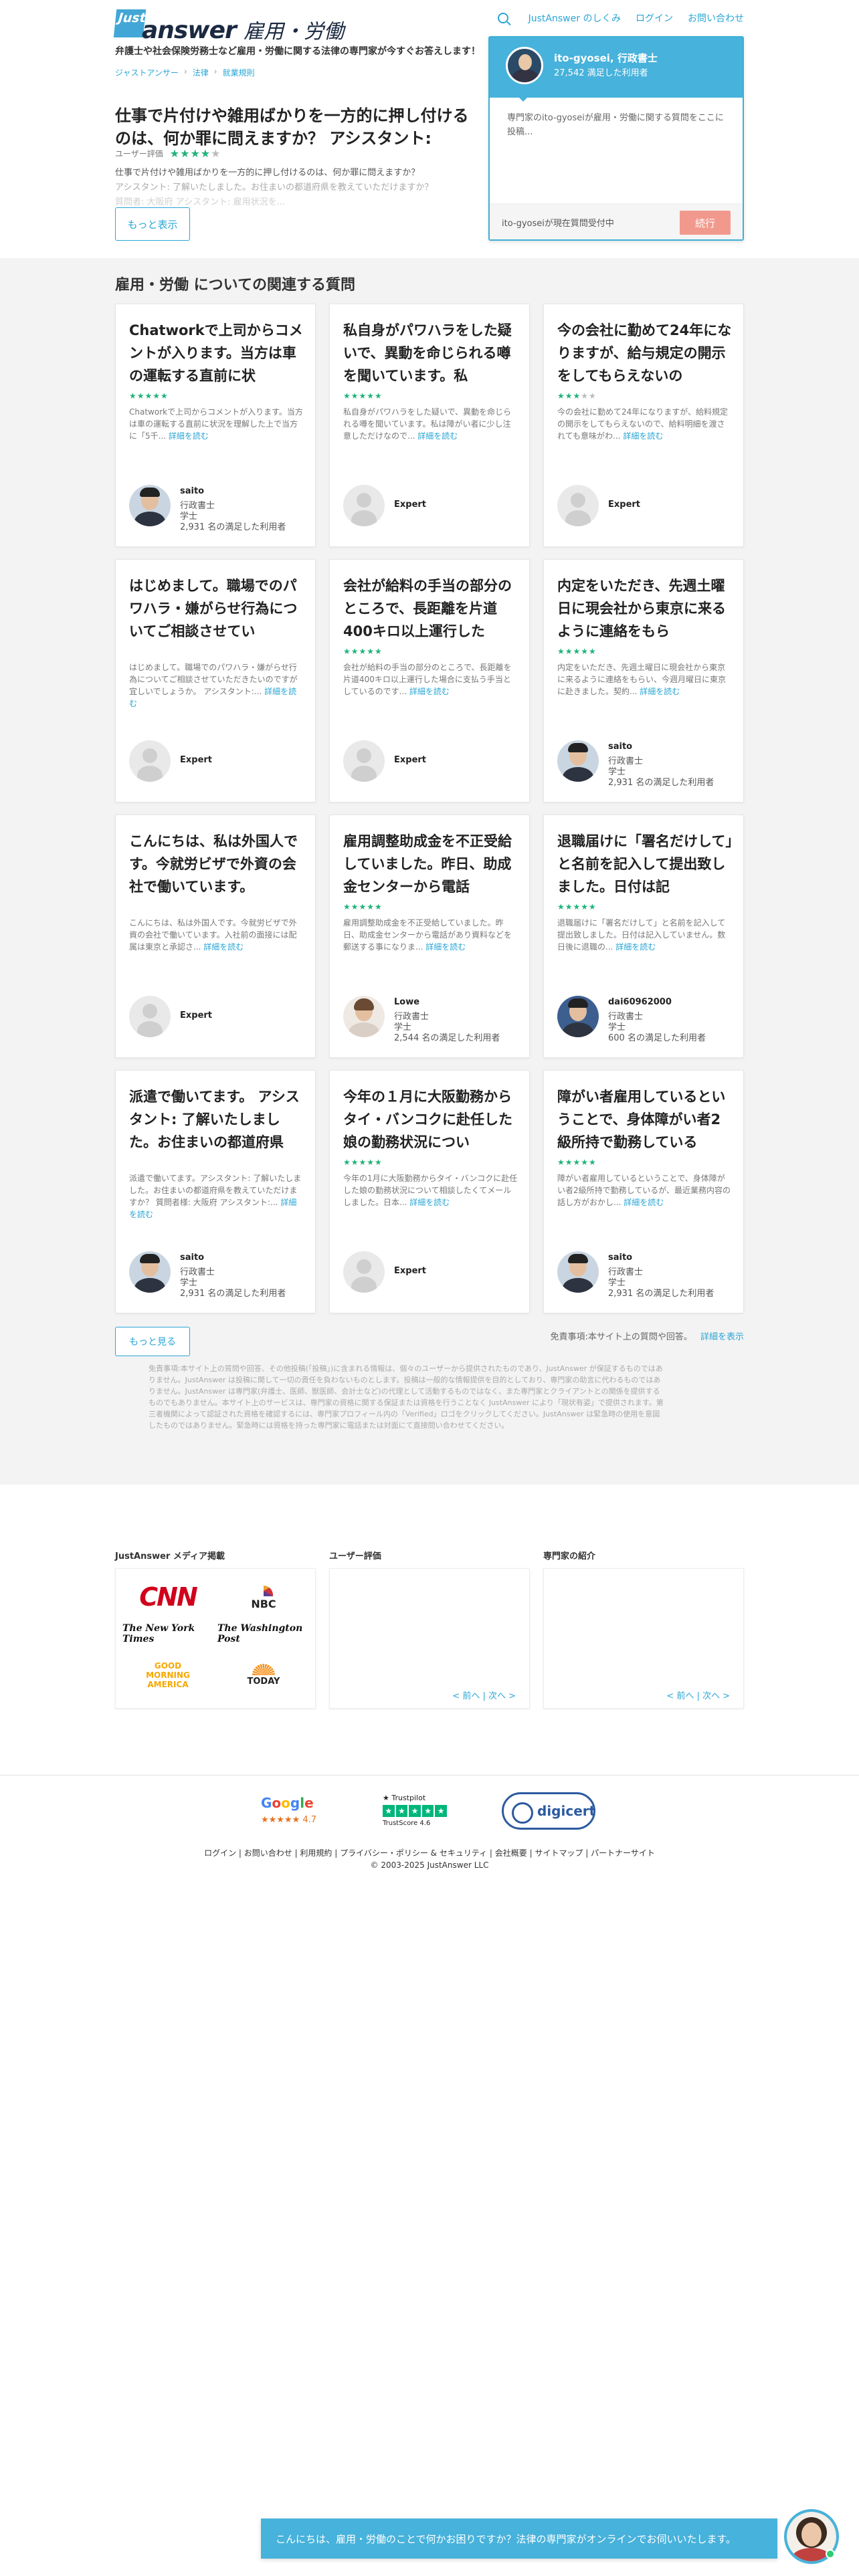 The width and height of the screenshot is (859, 2576). Describe the element at coordinates (645, 353) in the screenshot. I see `card-title: 今の会社に勤めて24年になりますが、給与規定の開示をしてもらえないの` at that location.